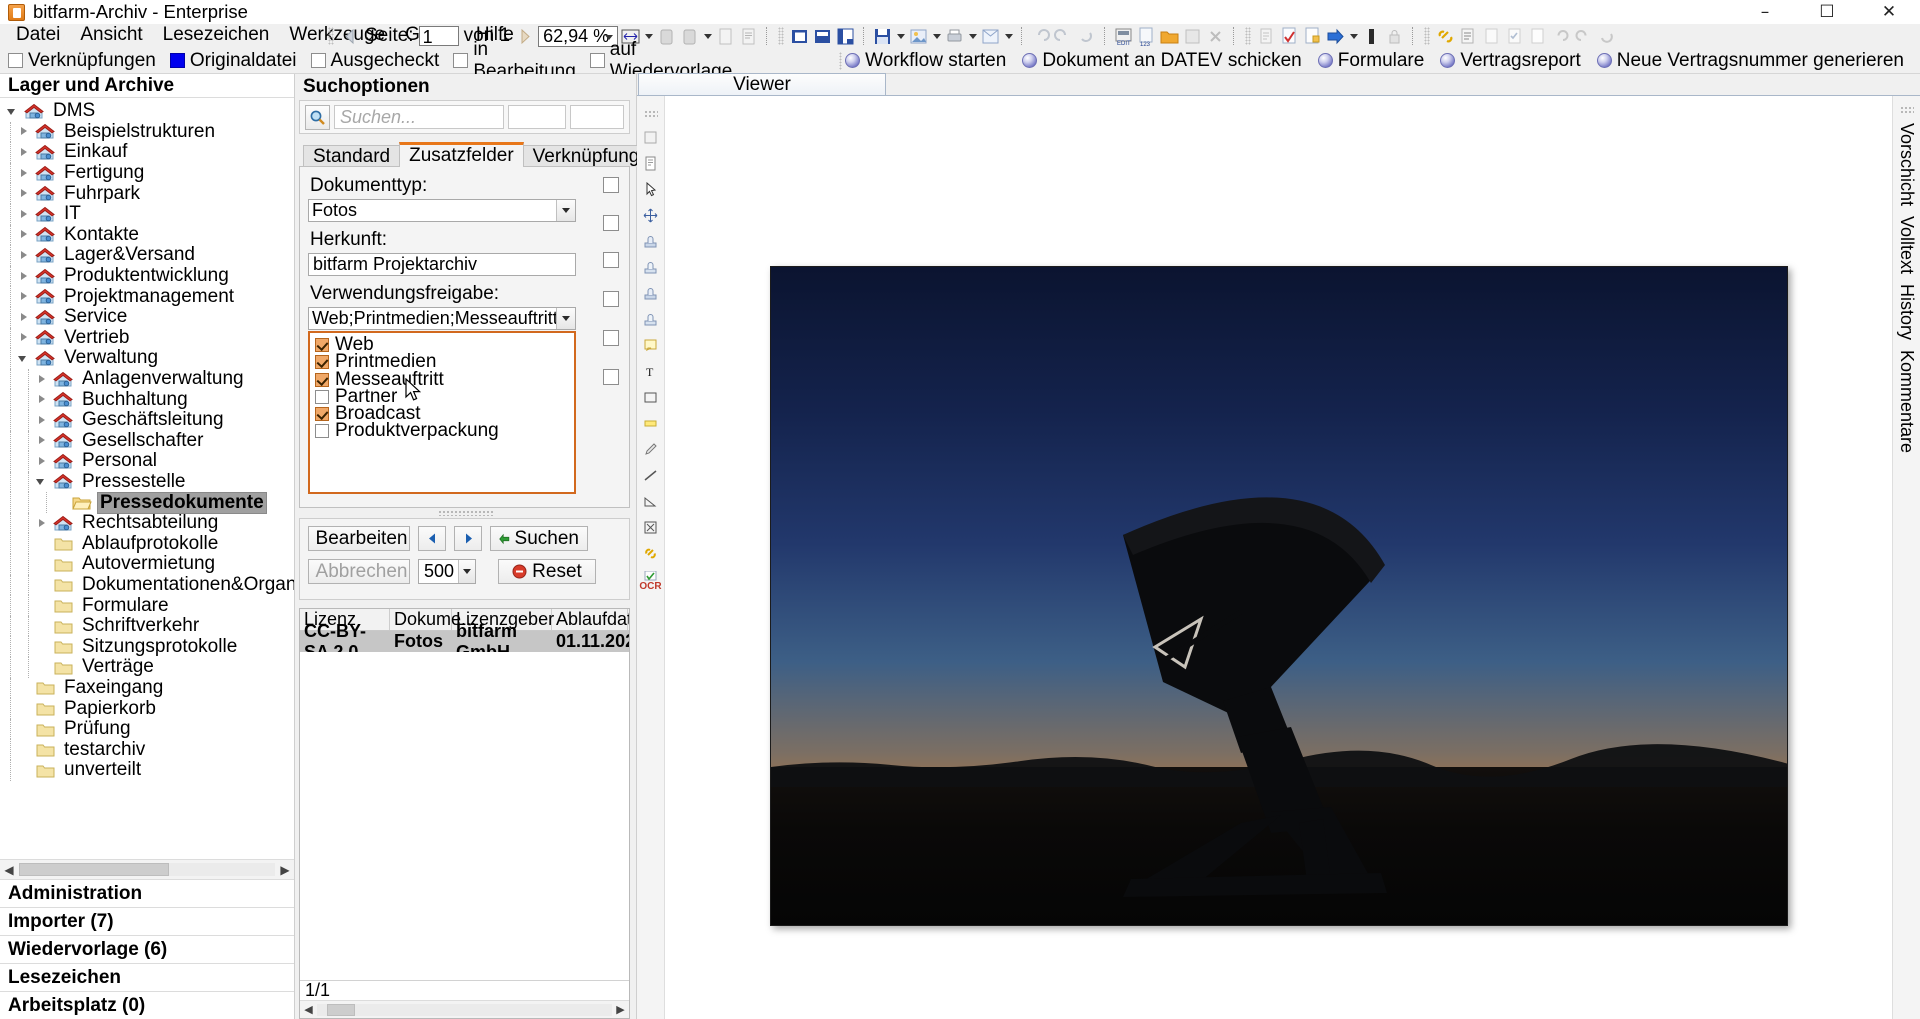  What do you see at coordinates (972, 36) in the screenshot?
I see `print-dropdown-icon` at bounding box center [972, 36].